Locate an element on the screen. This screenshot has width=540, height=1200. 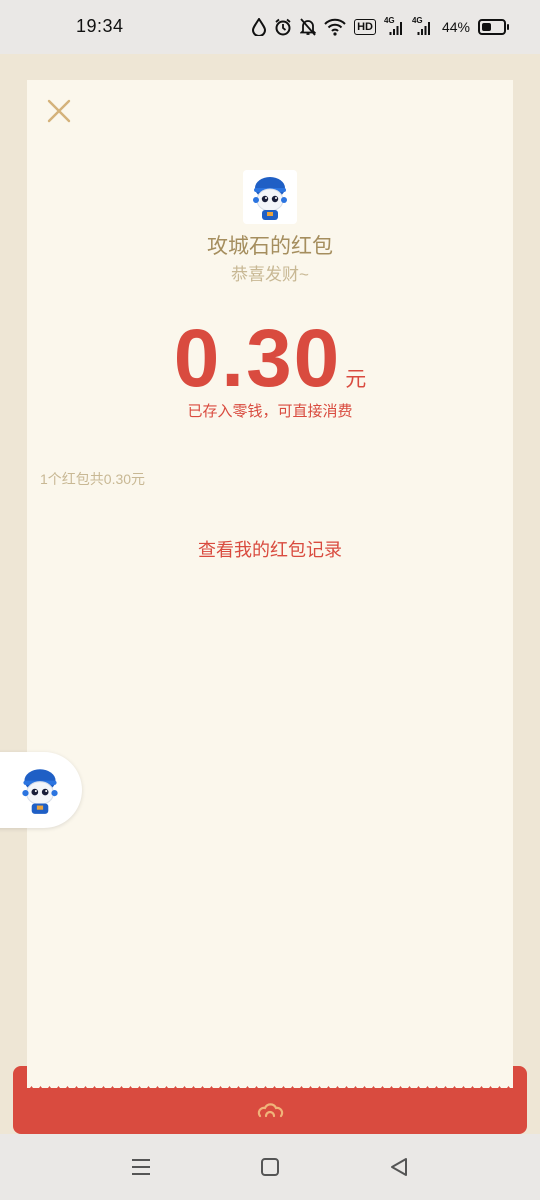
packet-summary: 1个红包共0.30元 is located at coordinates (93, 479).